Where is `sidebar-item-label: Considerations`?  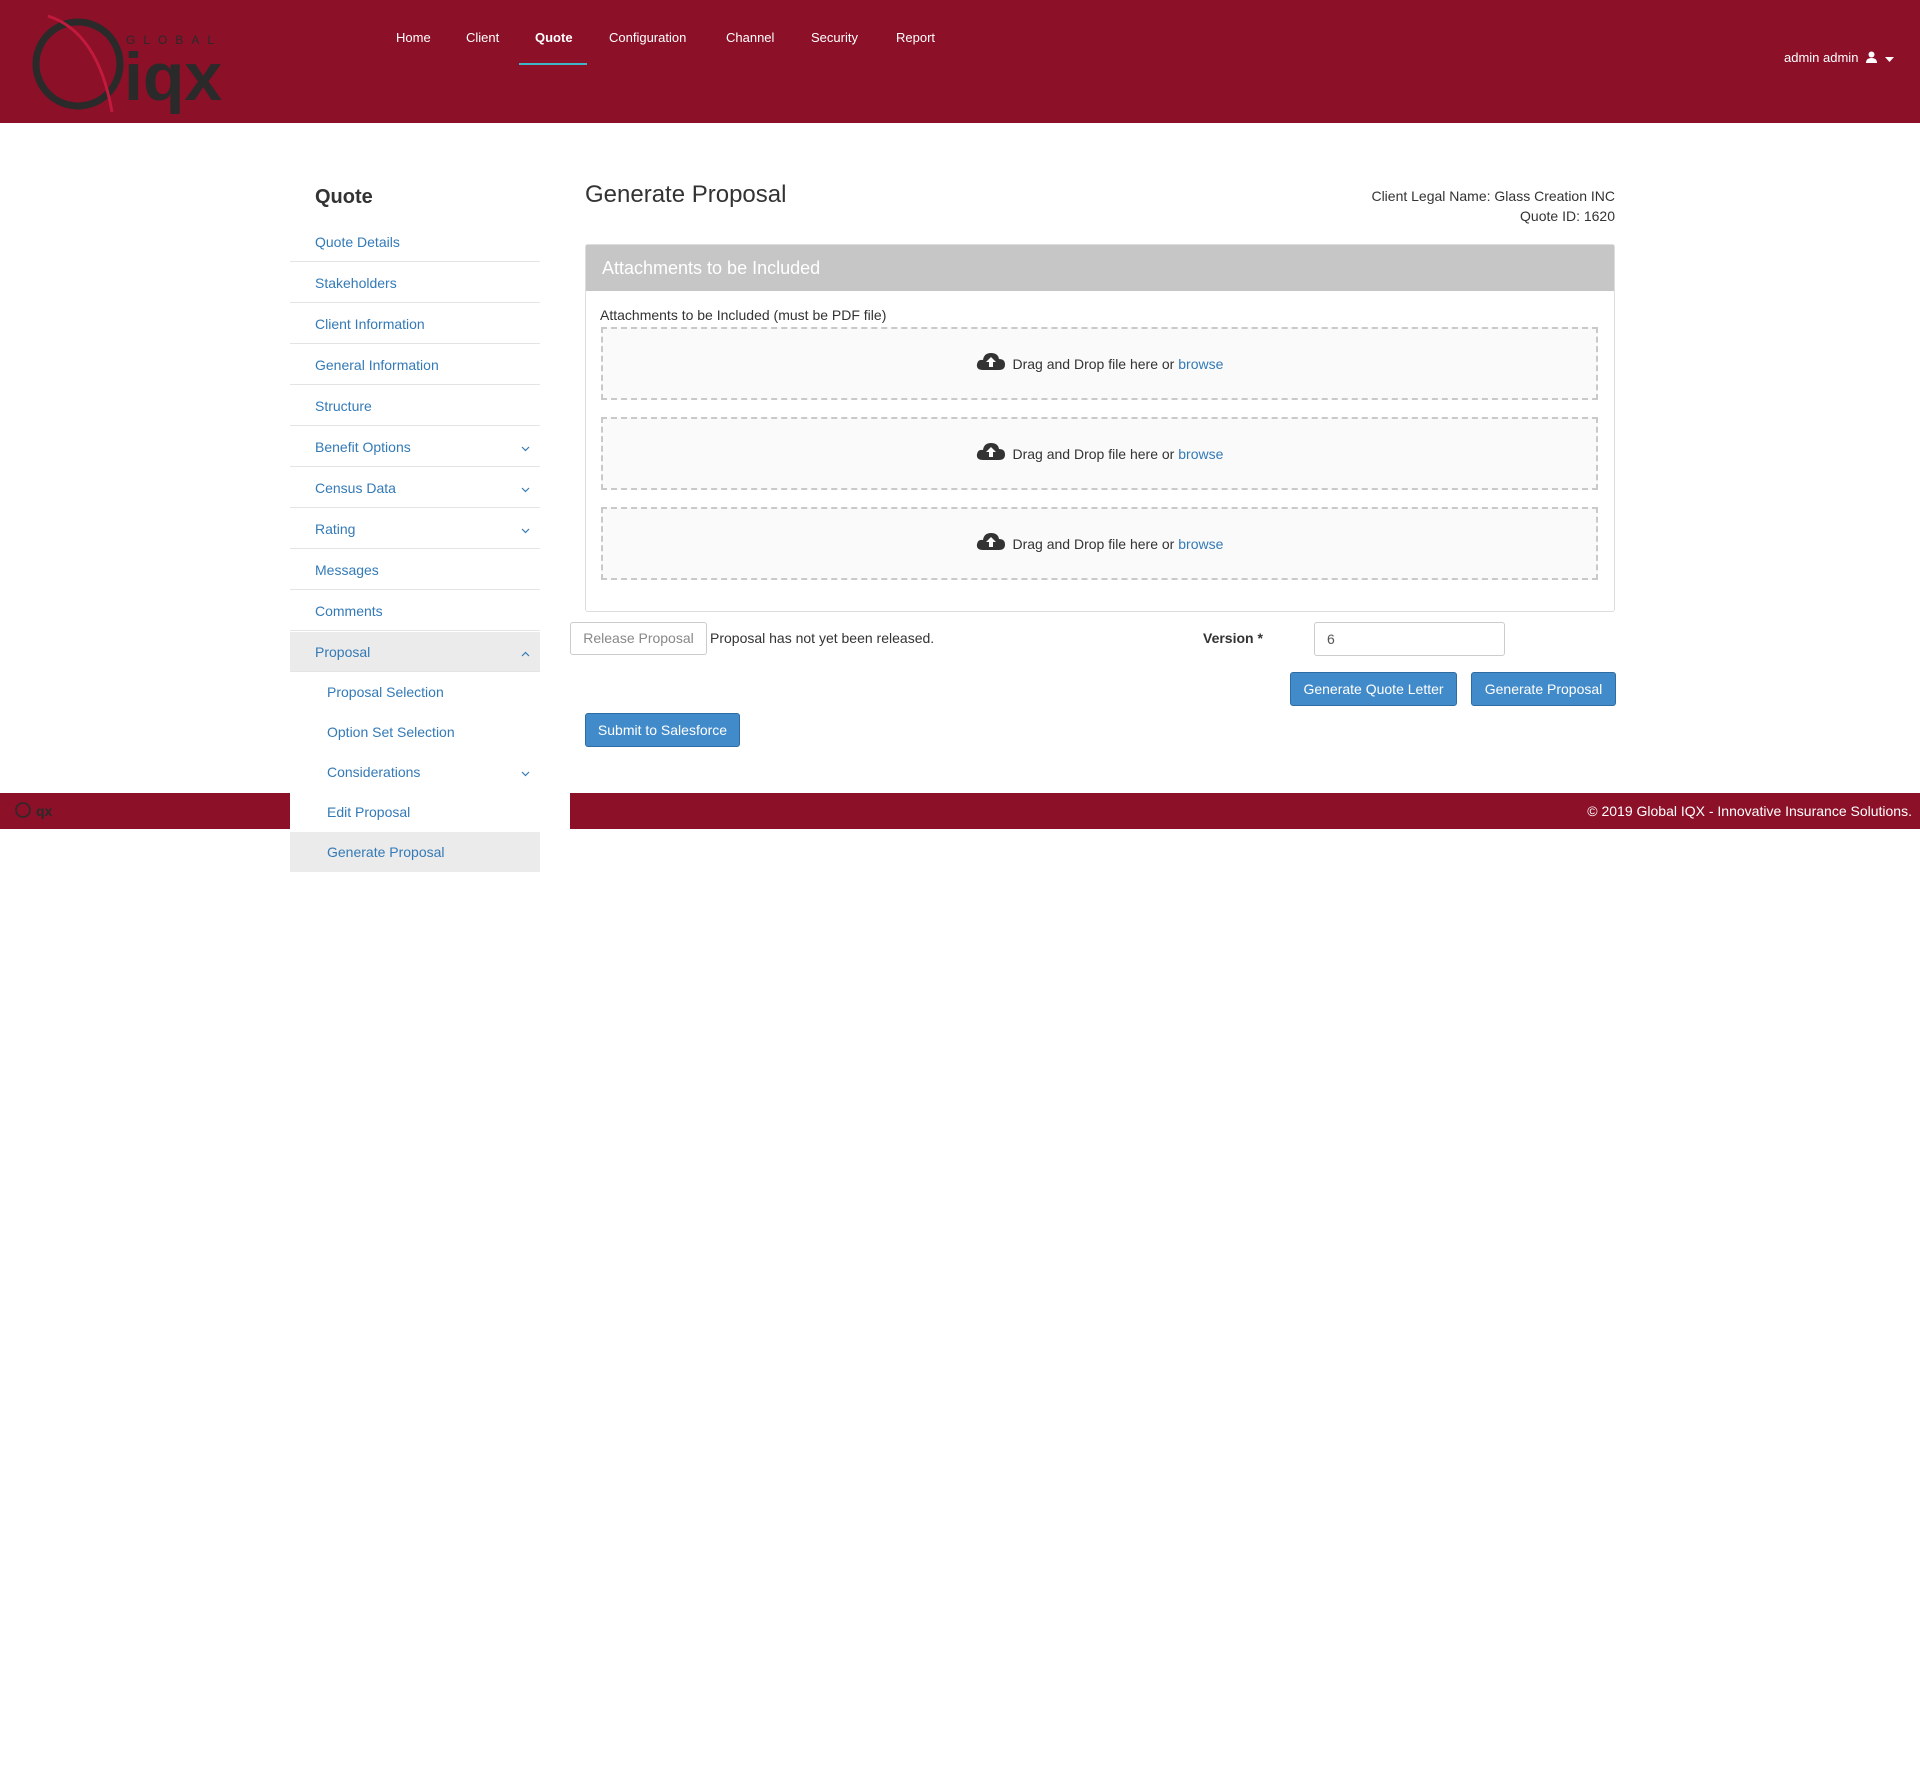
sidebar-item-label: Considerations is located at coordinates (374, 772).